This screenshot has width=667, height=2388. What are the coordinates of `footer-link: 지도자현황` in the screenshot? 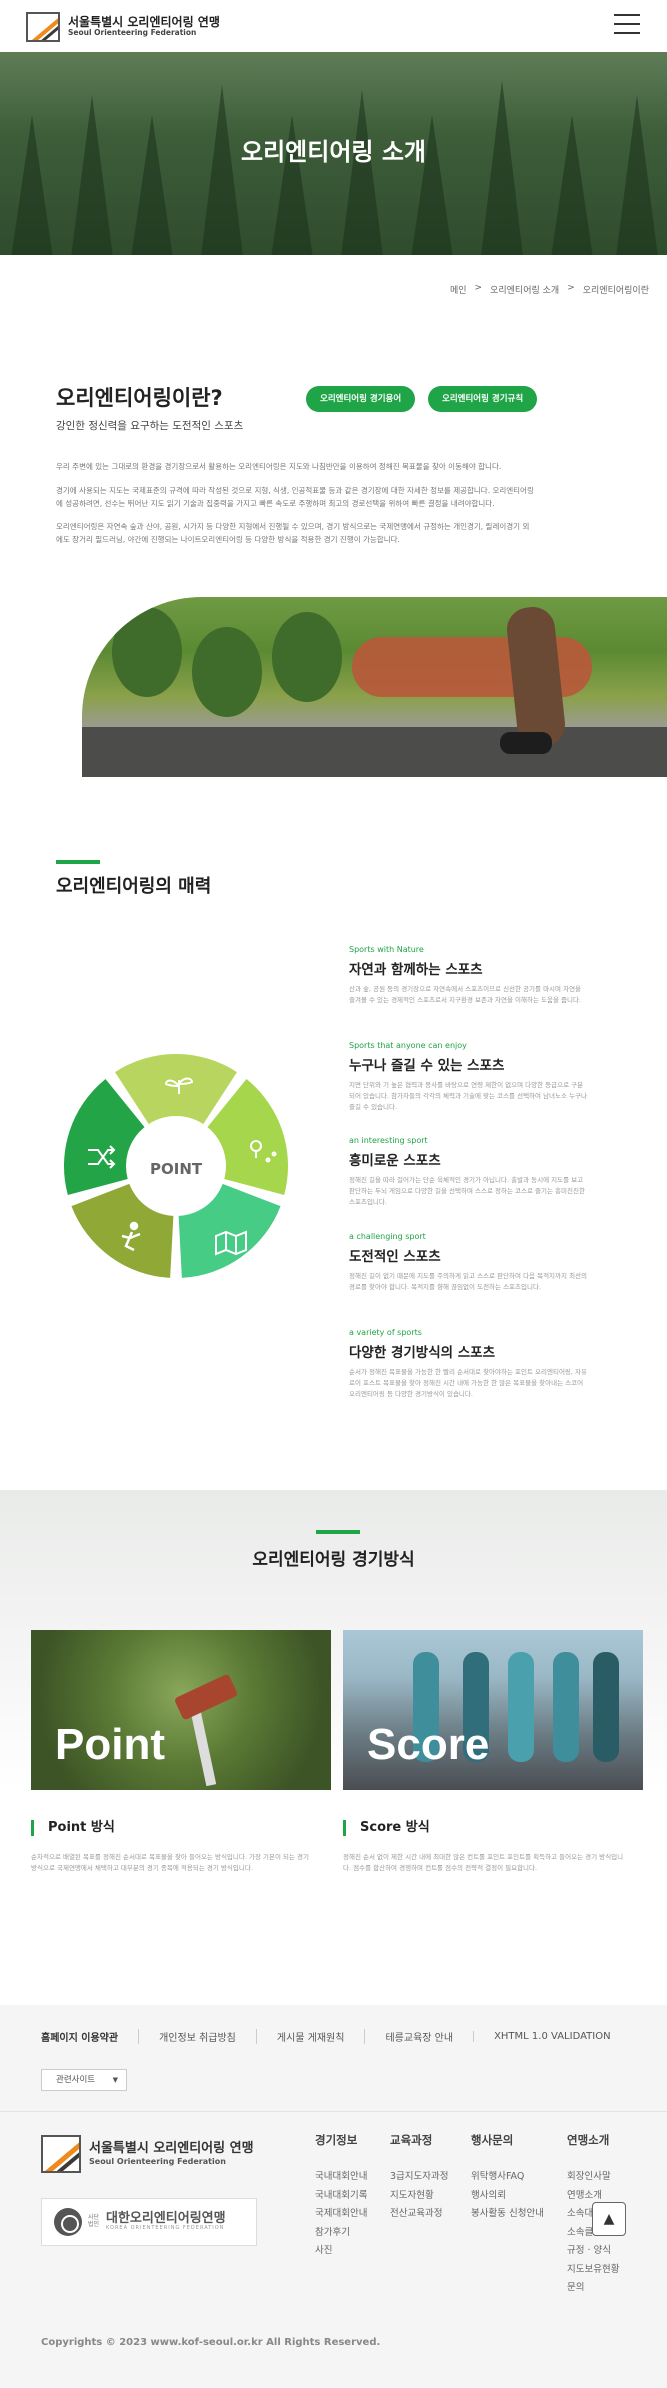 It's located at (419, 2196).